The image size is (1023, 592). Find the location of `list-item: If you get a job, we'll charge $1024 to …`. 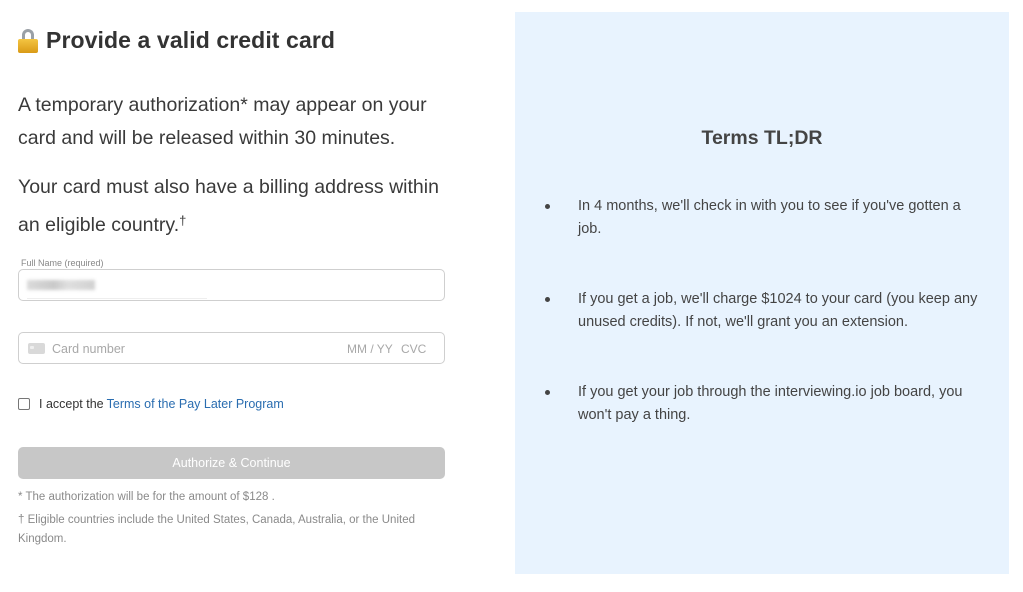

list-item: If you get a job, we'll charge $1024 to … is located at coordinates (762, 311).